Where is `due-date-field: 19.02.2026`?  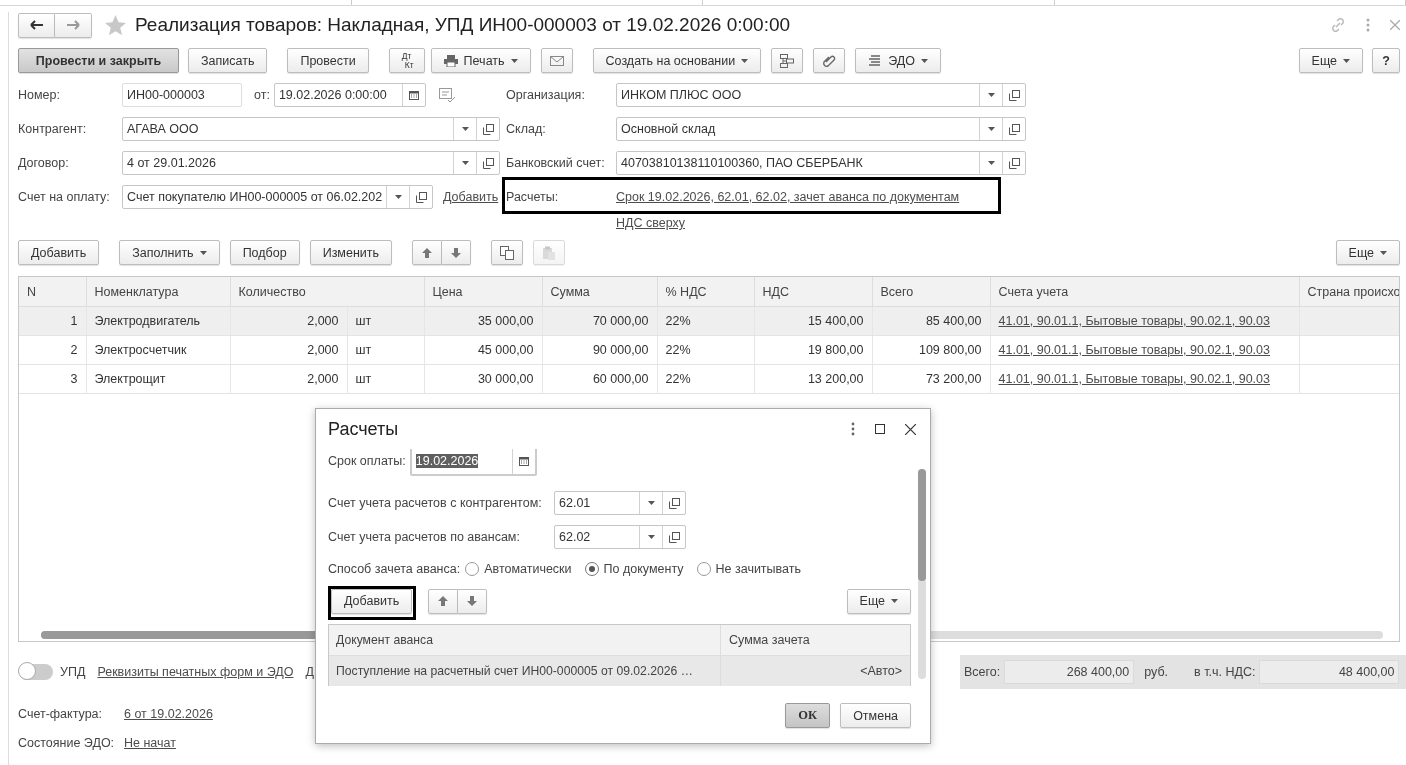
due-date-field: 19.02.2026 is located at coordinates (473, 462).